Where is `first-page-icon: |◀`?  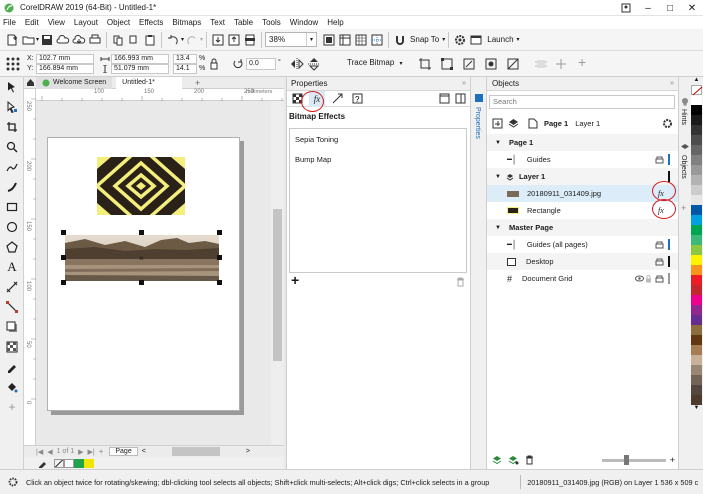 first-page-icon: |◀ is located at coordinates (39, 452).